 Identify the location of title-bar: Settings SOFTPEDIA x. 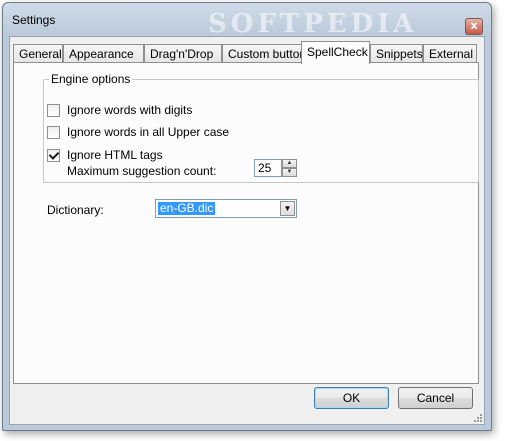
(247, 21).